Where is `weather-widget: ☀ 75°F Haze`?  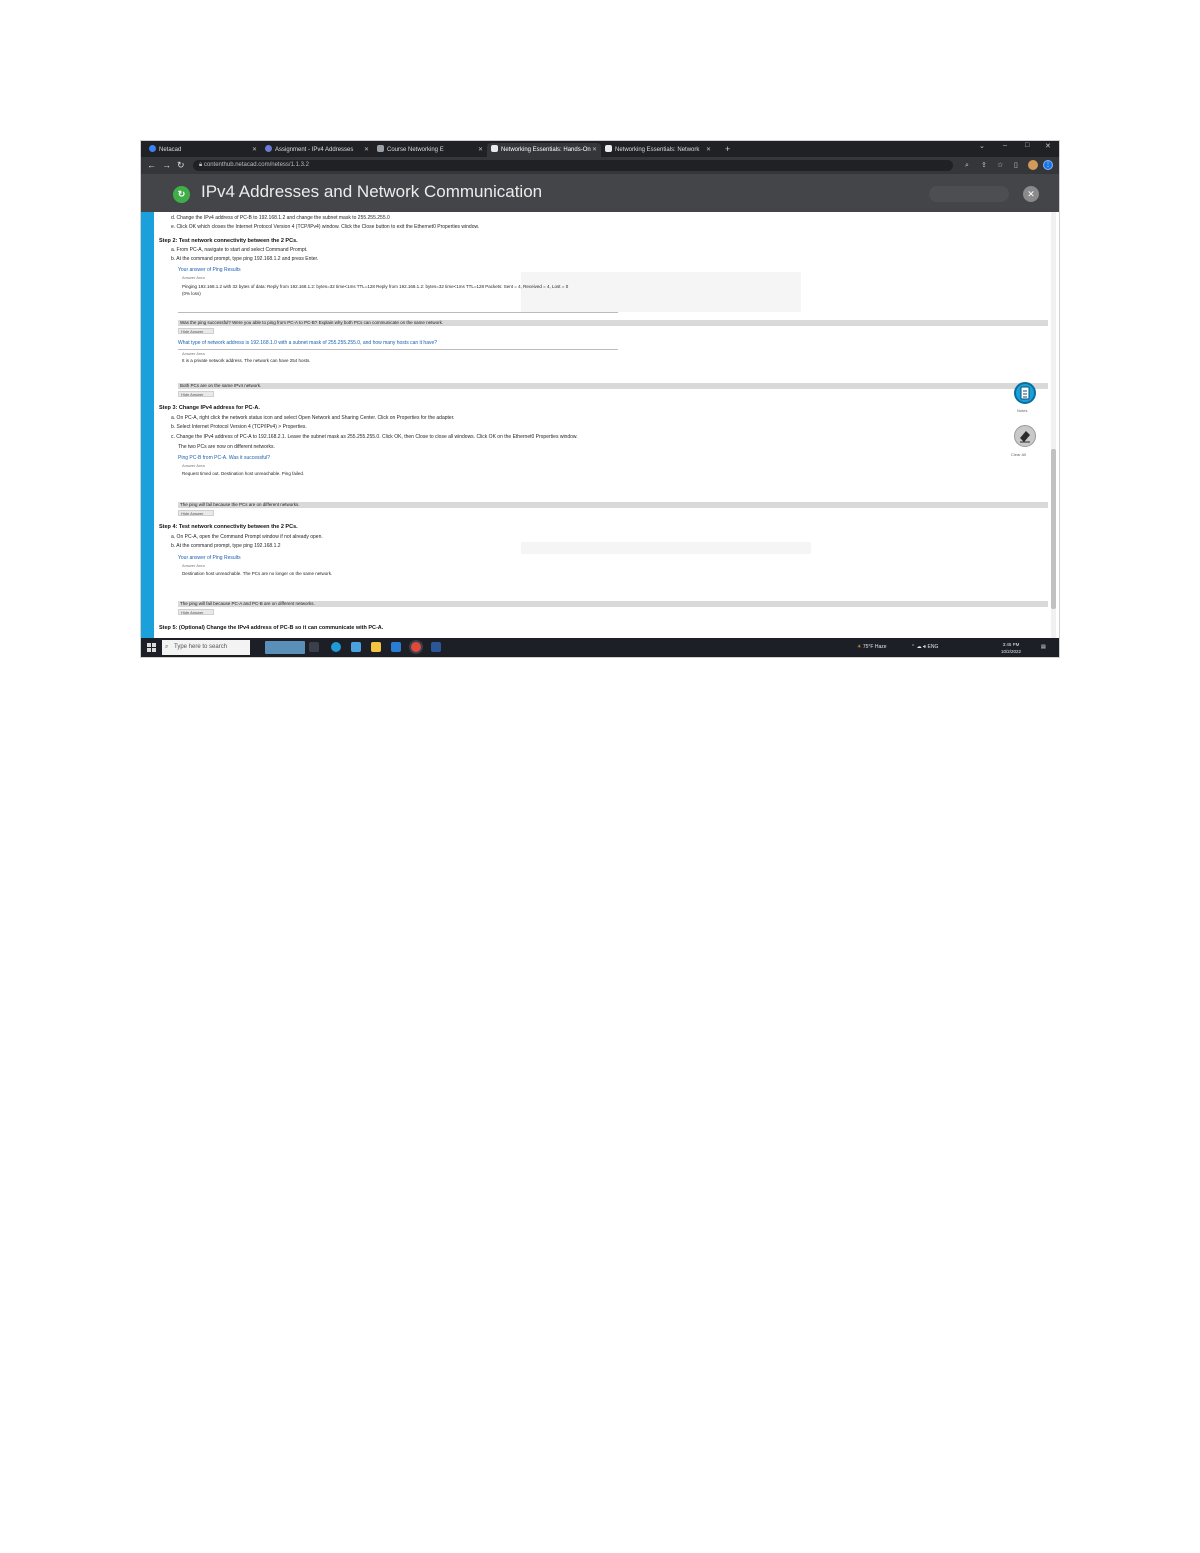
weather-widget: ☀ 75°F Haze is located at coordinates (872, 647).